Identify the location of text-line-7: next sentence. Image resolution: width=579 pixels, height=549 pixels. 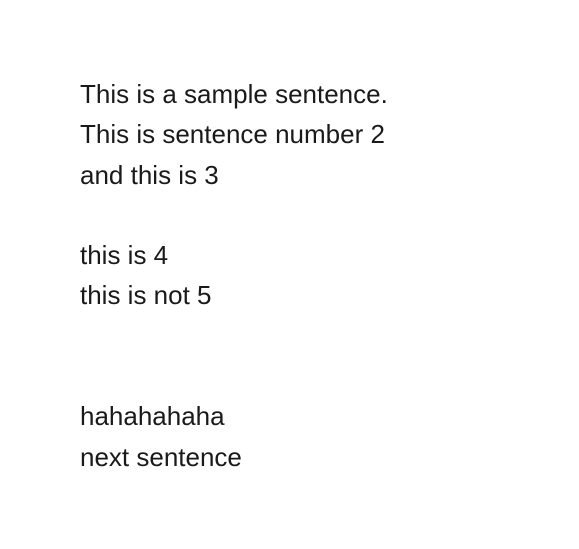
(161, 456).